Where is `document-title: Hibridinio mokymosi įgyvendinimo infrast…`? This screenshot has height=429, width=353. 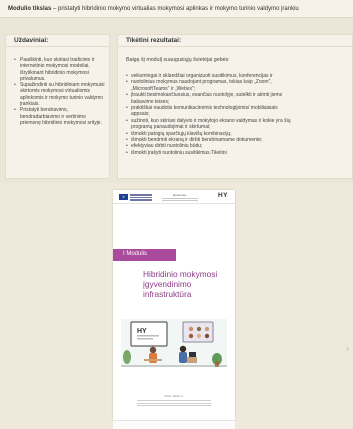
document-title: Hibridinio mokymosi įgyvendinimo infrast… is located at coordinates (188, 284).